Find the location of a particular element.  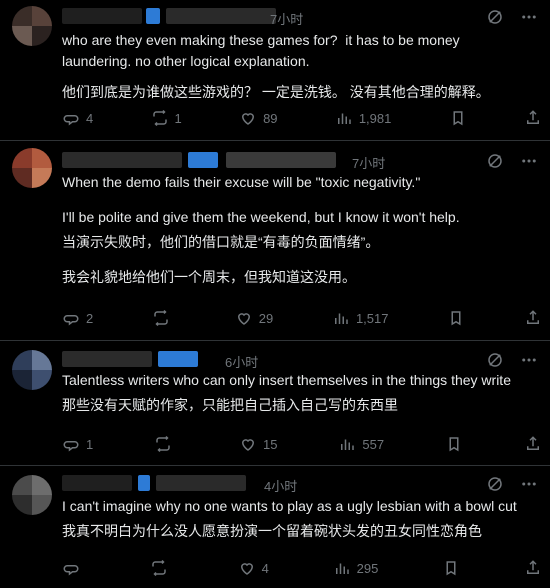

tweet-text-line: 我真不明白为什么没人愿意扮演一个留着碗状头发的丑女同性恋角色 is located at coordinates (272, 531).